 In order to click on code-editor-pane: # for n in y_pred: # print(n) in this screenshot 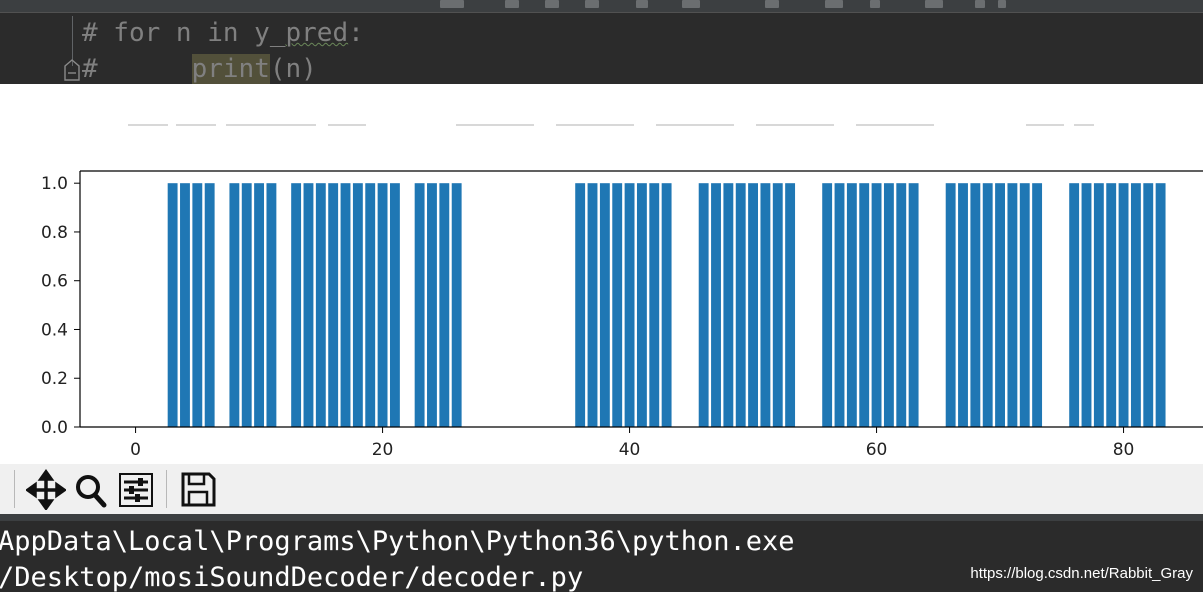, I will do `click(601, 42)`.